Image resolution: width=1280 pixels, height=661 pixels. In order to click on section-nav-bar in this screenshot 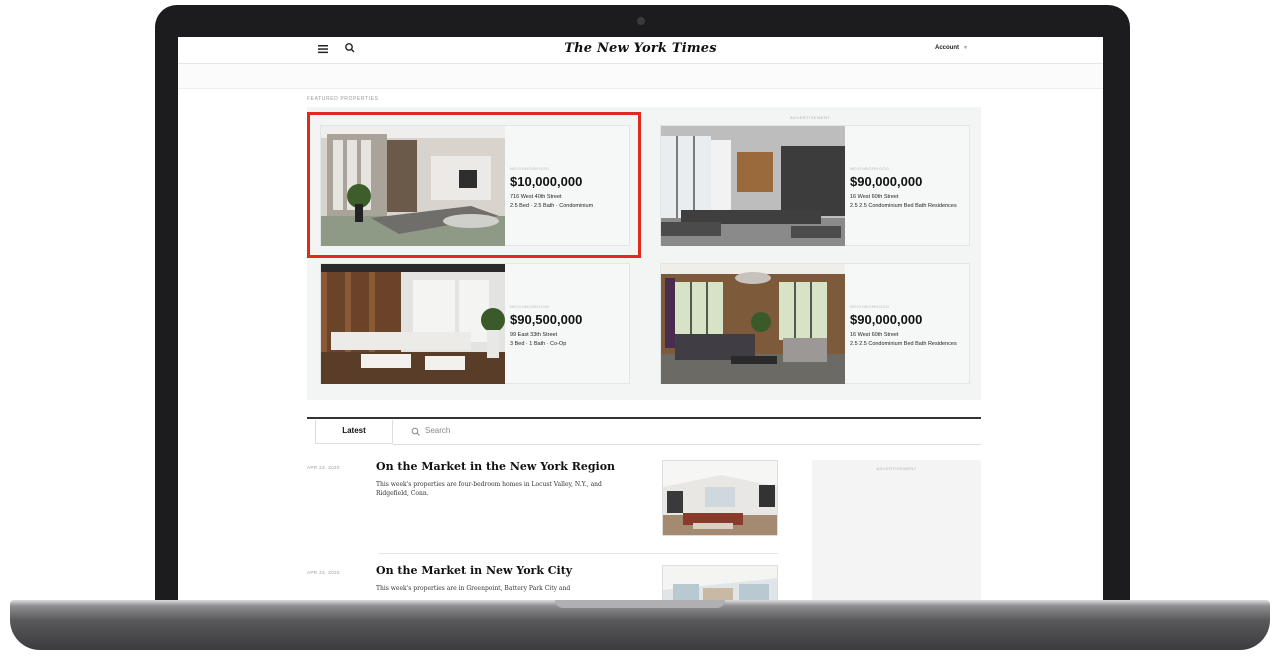, I will do `click(640, 76)`.